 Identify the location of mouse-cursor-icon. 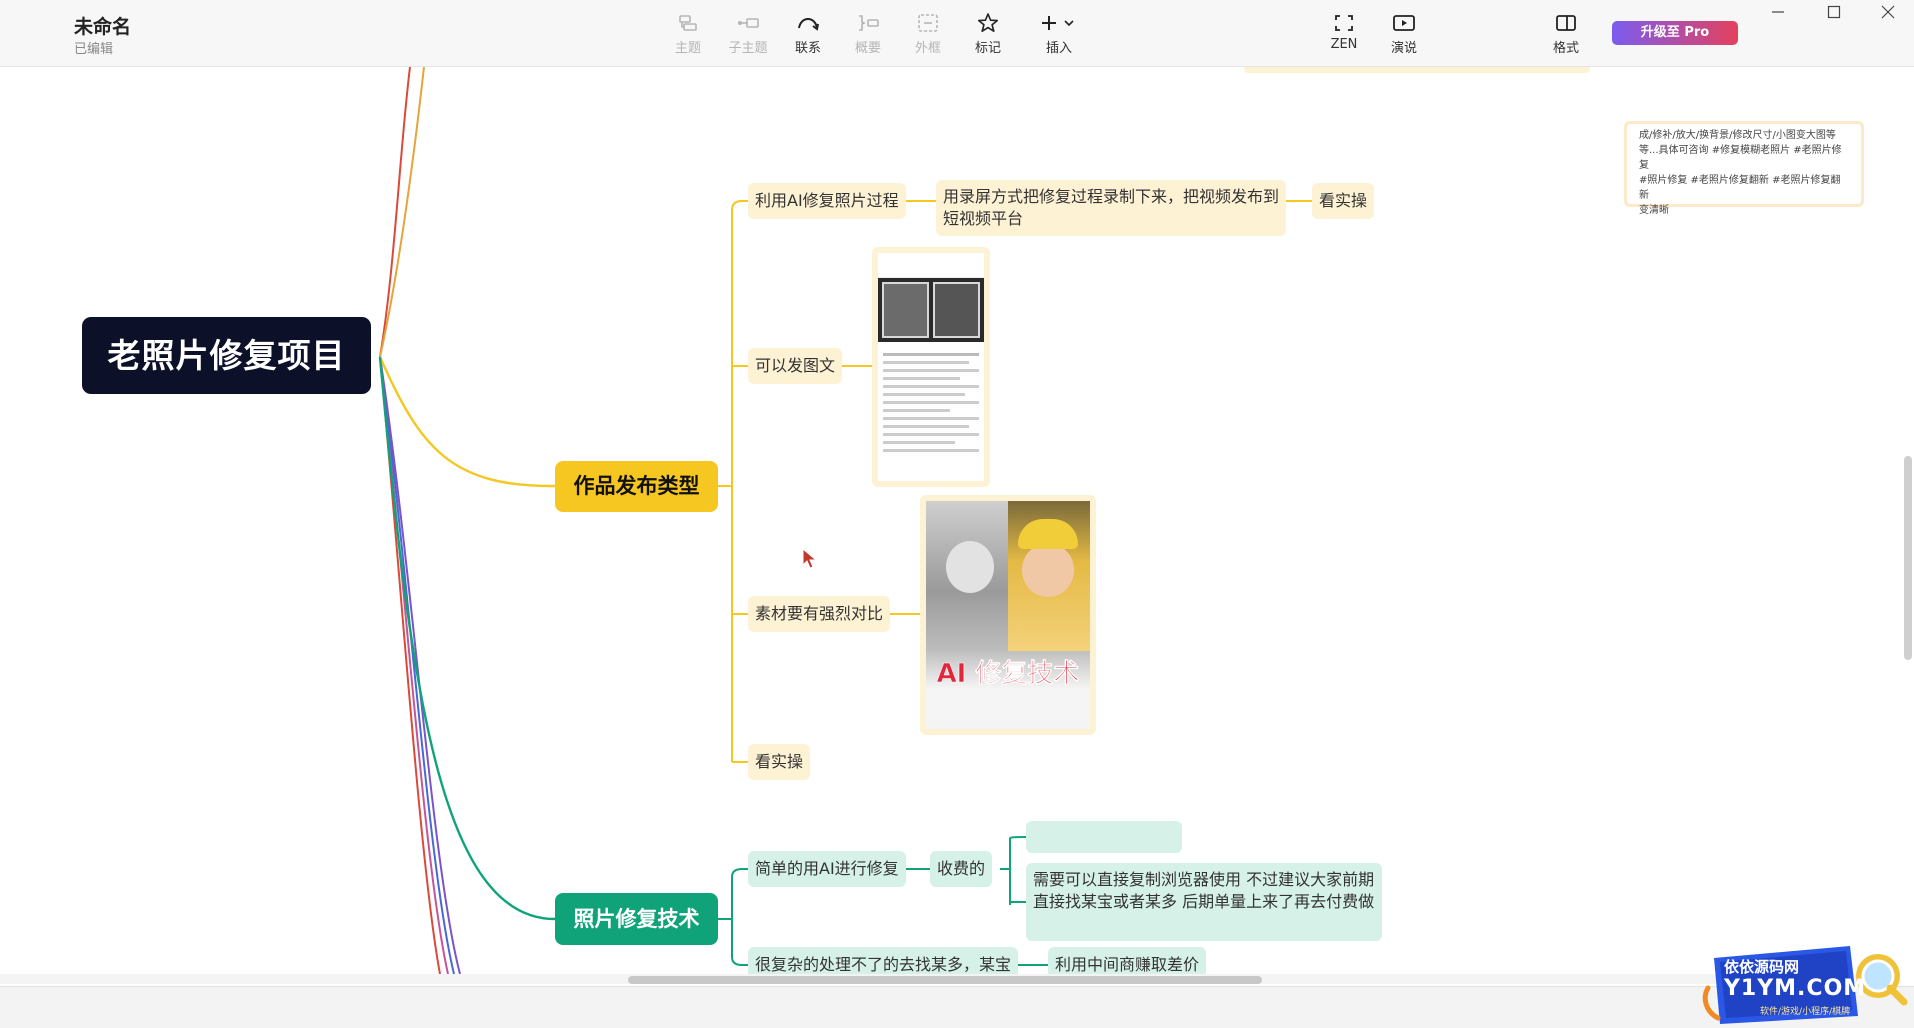
(810, 558).